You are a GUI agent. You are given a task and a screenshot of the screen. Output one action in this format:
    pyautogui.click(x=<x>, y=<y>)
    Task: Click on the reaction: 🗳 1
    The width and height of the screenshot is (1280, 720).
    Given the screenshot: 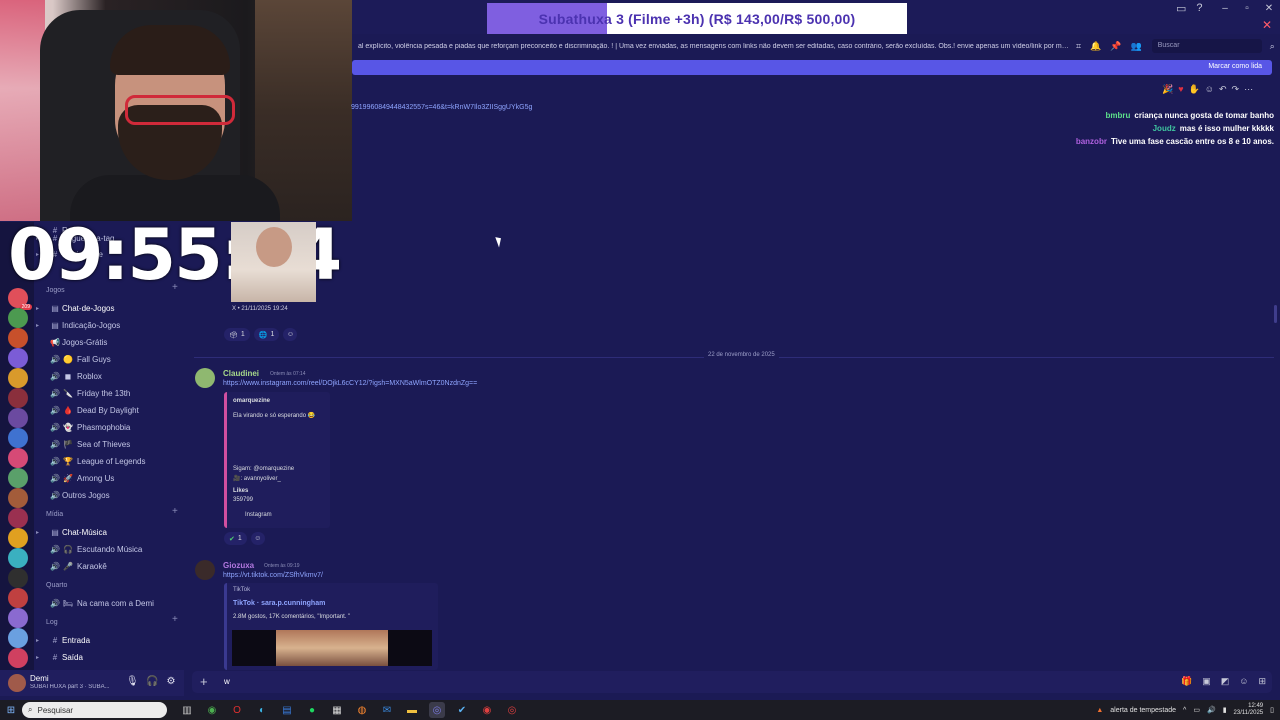 What is the action you would take?
    pyautogui.click(x=237, y=334)
    